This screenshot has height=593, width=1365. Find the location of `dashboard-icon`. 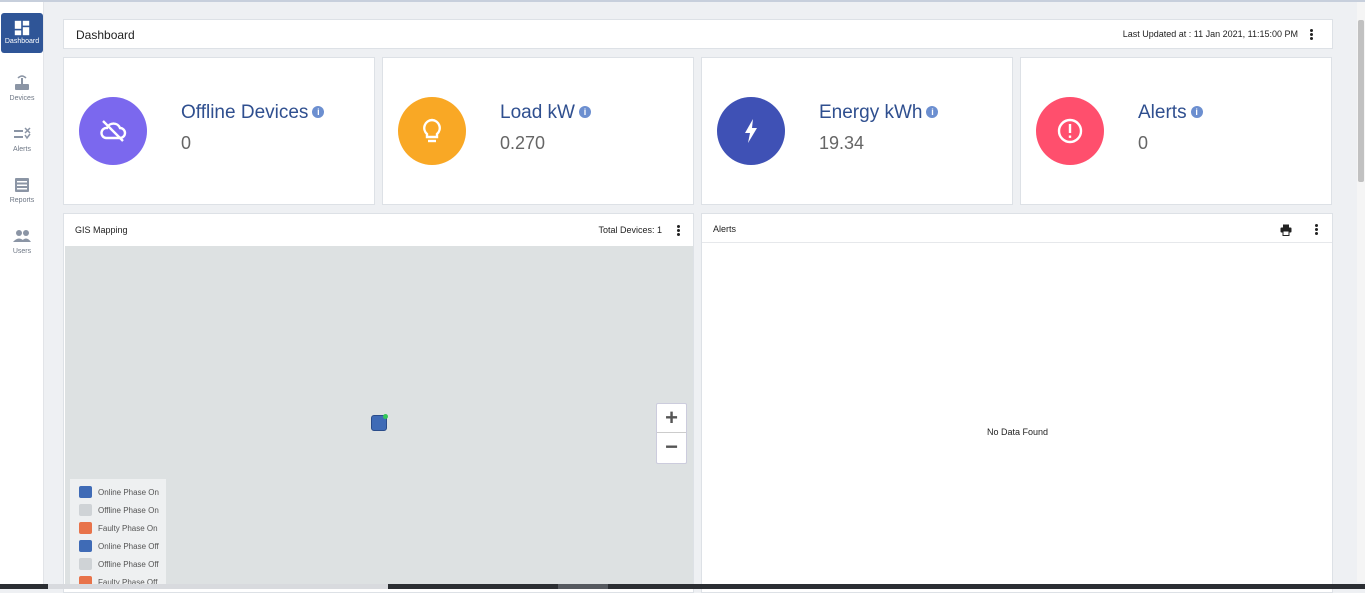

dashboard-icon is located at coordinates (22, 28).